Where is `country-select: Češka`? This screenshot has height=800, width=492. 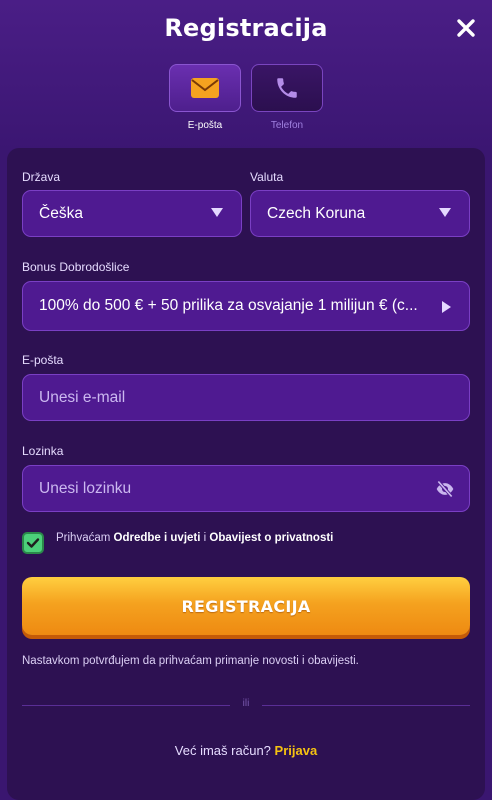 country-select: Češka is located at coordinates (132, 213).